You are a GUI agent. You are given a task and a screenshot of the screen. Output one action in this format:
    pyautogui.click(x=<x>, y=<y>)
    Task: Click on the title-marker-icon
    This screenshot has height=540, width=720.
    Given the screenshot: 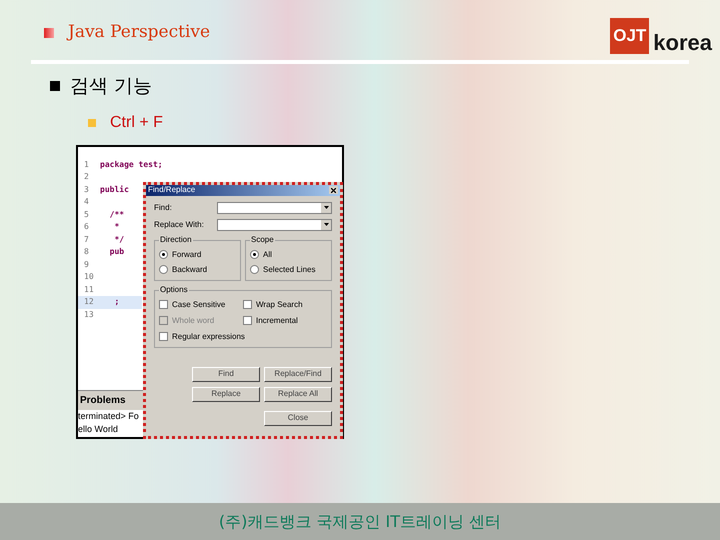 What is the action you would take?
    pyautogui.click(x=49, y=33)
    